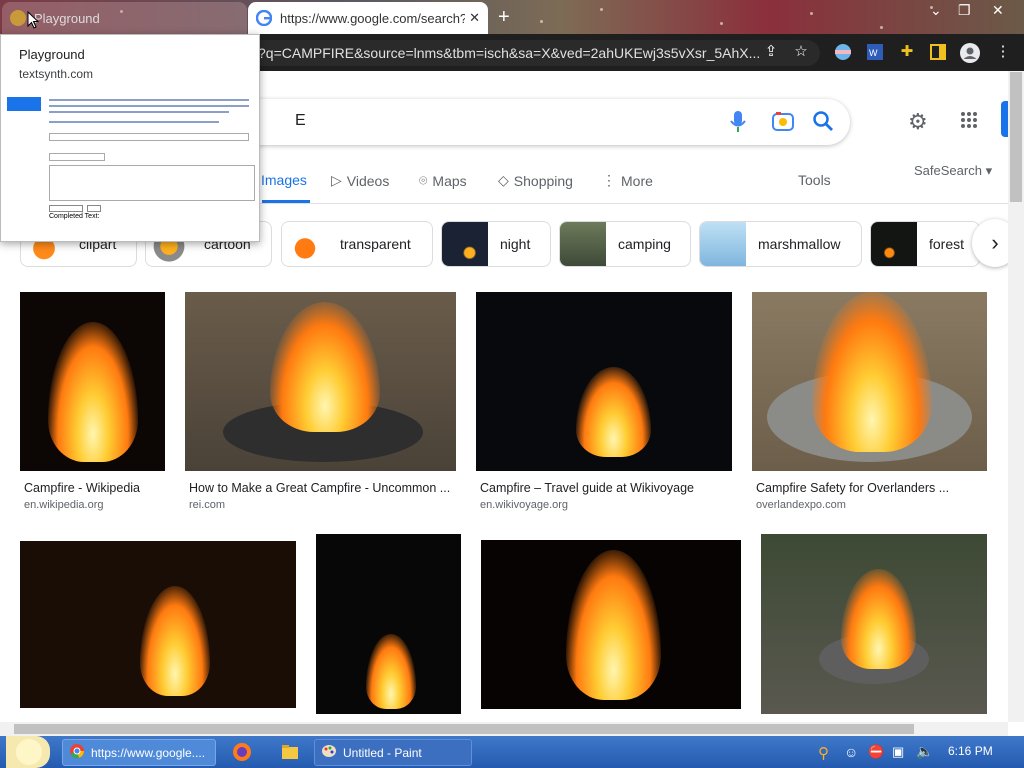  I want to click on svg-text: W, so click(873, 53).